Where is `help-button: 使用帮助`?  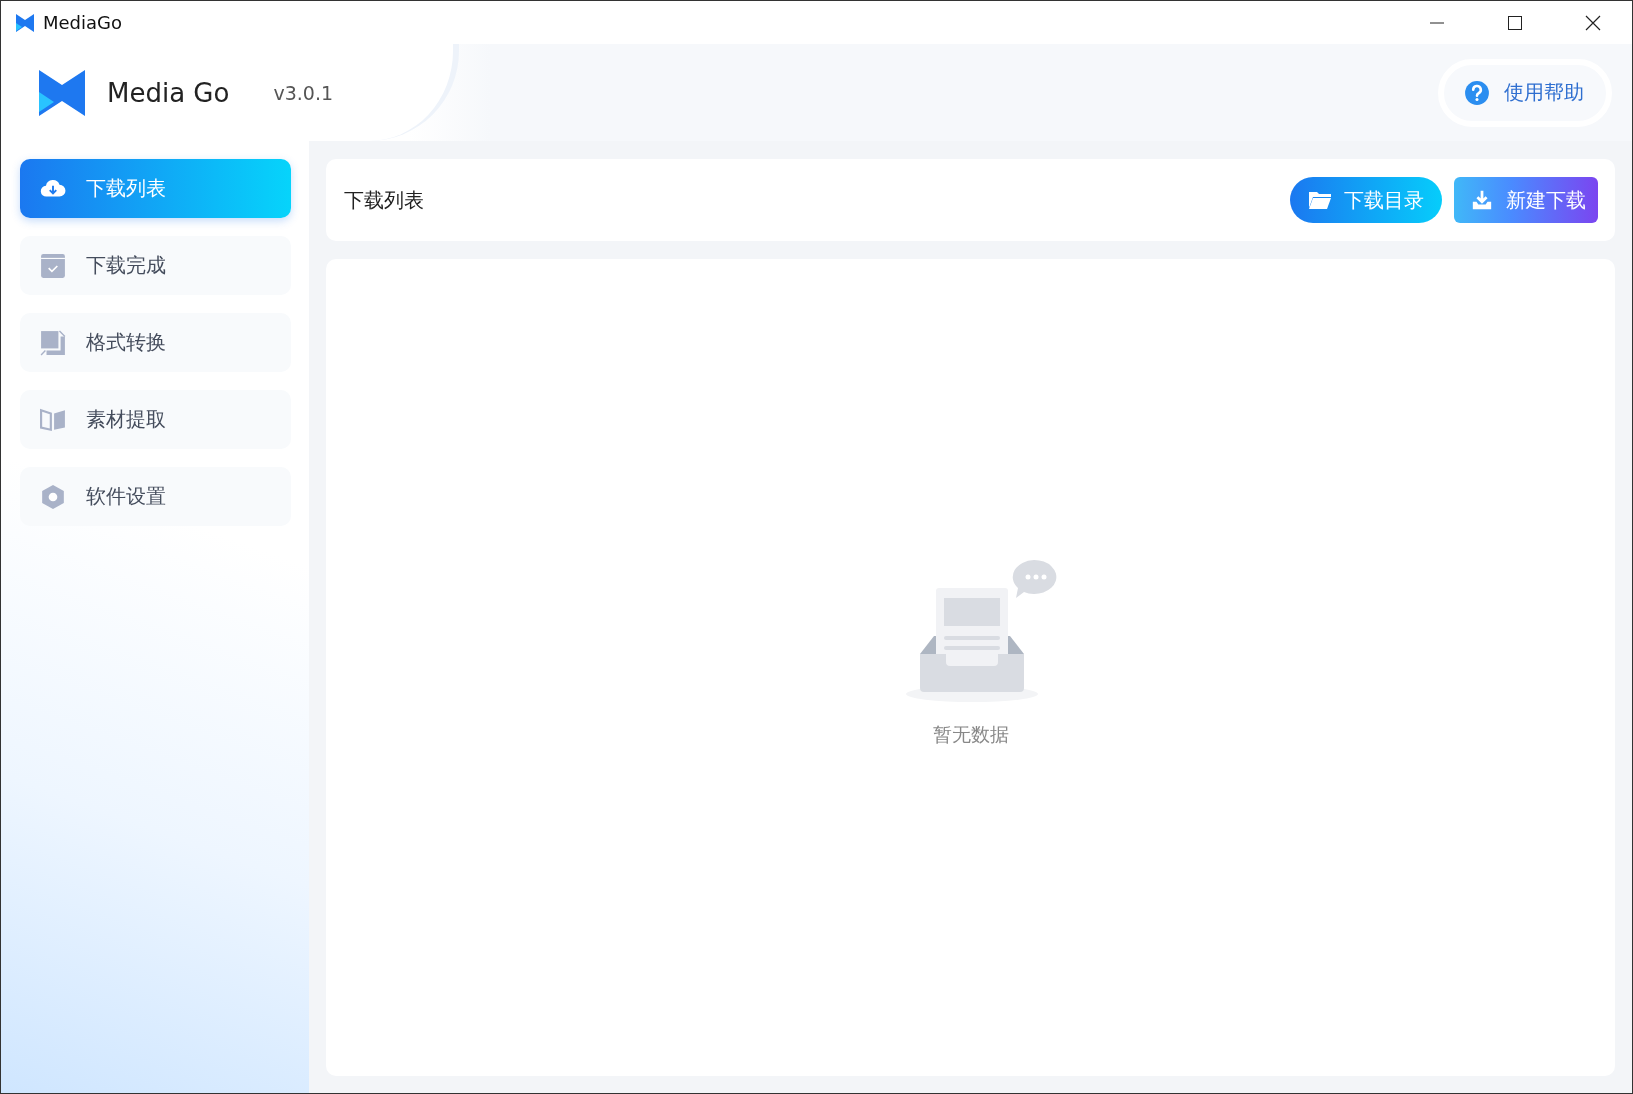
help-button: 使用帮助 is located at coordinates (1525, 92).